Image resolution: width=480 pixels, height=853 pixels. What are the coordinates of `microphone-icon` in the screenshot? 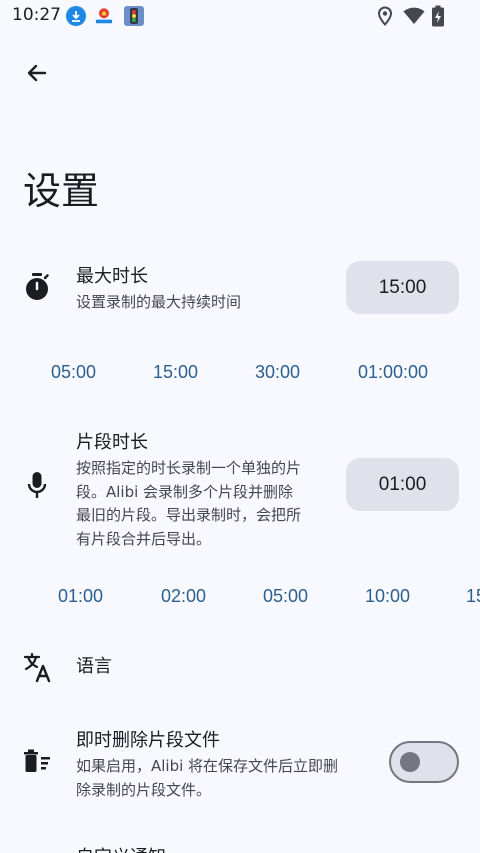 It's located at (37, 485).